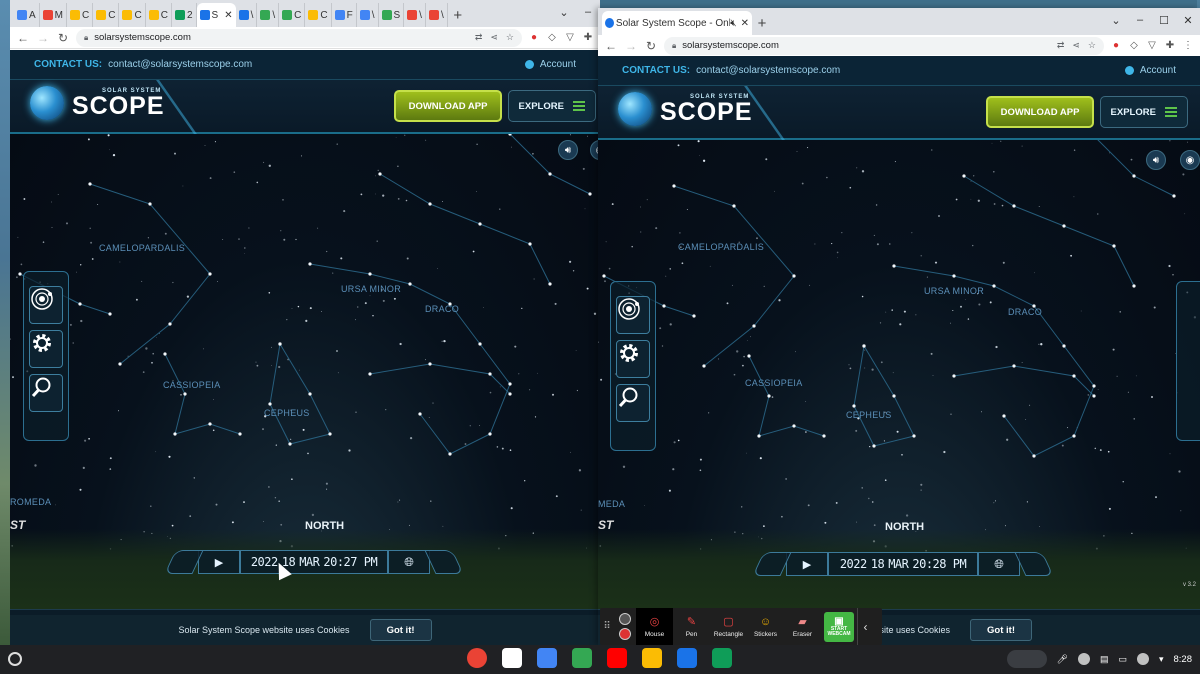 This screenshot has width=1200, height=674. Describe the element at coordinates (1190, 160) in the screenshot. I see `view-toggle-button: ◉` at that location.